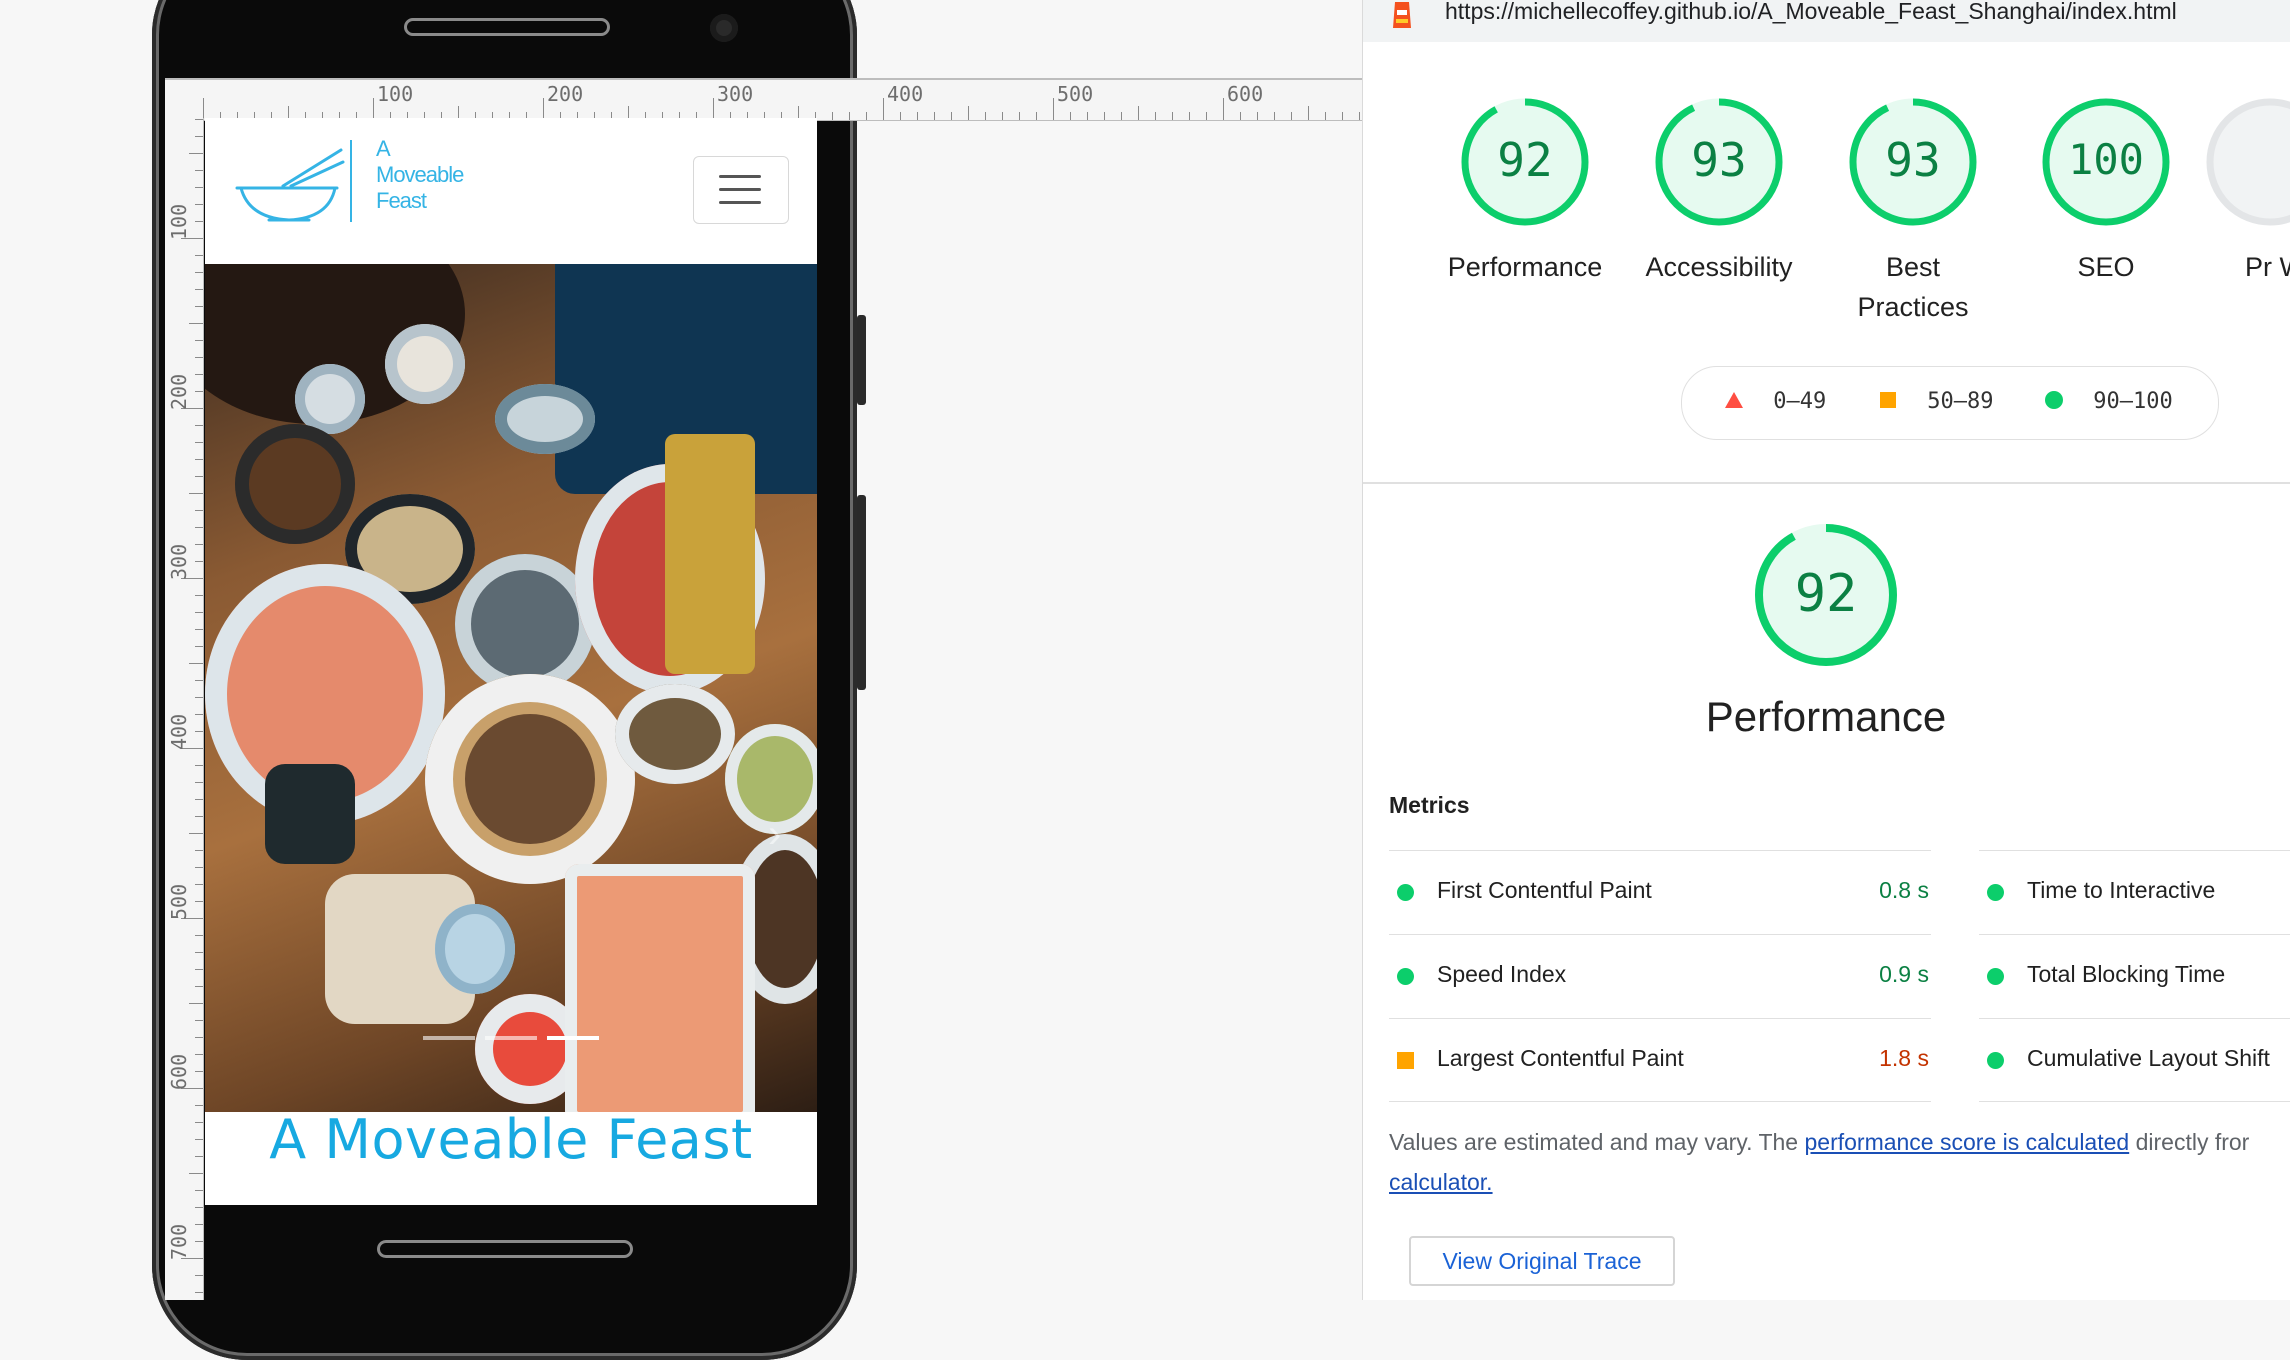 The width and height of the screenshot is (2290, 1360). What do you see at coordinates (1660, 891) in the screenshot?
I see `metric-first-contentful-paint: First Contentful Paint 0.8 s` at bounding box center [1660, 891].